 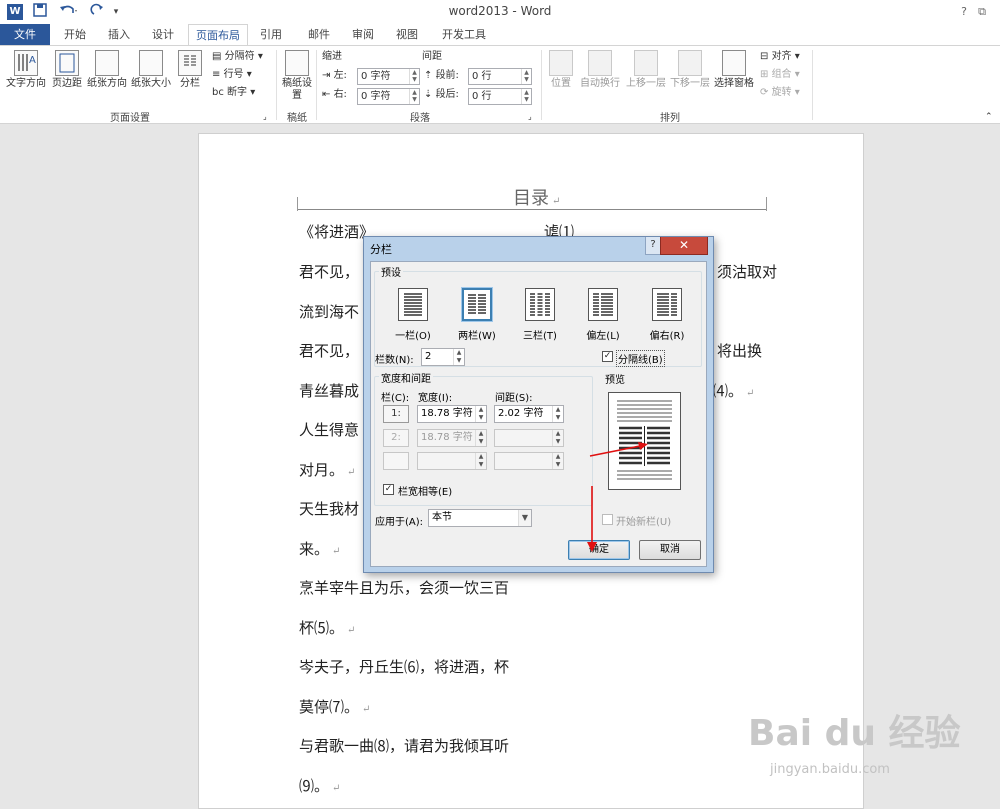 What do you see at coordinates (766, 204) in the screenshot?
I see `margin-corner` at bounding box center [766, 204].